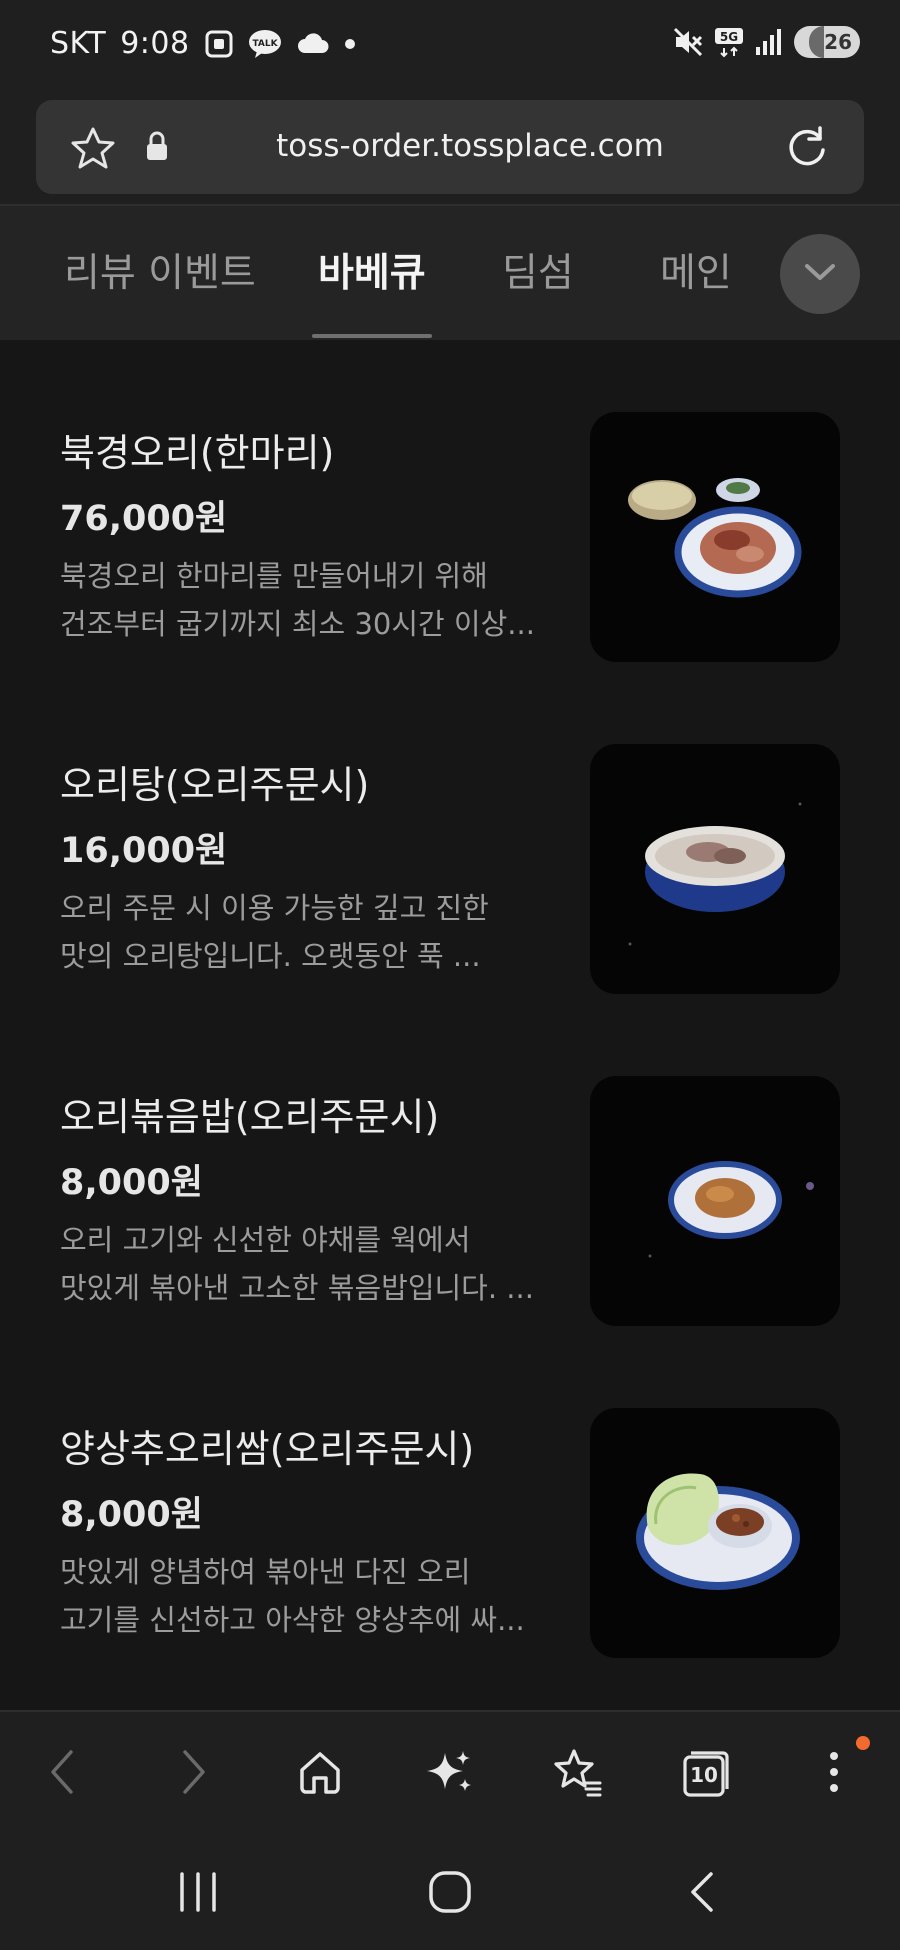 Image resolution: width=900 pixels, height=1950 pixels. I want to click on network-type-text: 5G, so click(729, 37).